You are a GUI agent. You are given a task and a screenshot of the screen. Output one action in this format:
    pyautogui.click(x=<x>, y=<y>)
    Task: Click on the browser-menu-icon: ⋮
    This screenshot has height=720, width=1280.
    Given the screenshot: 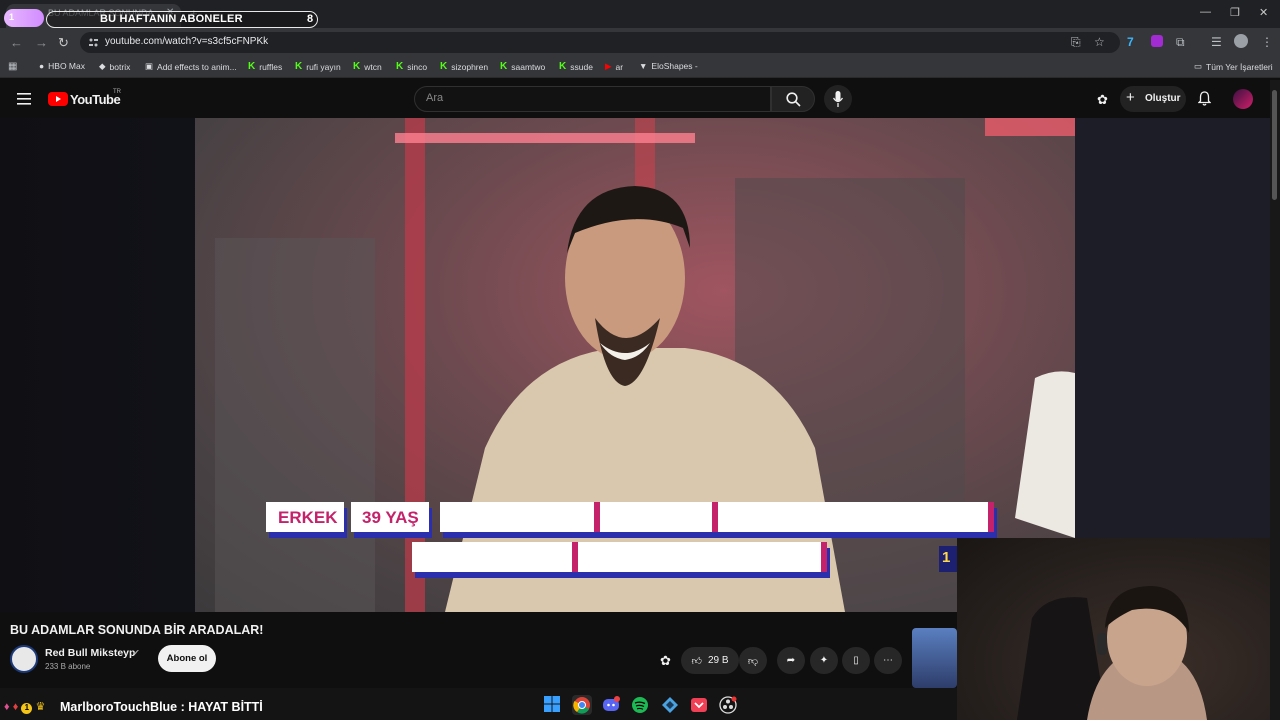 What is the action you would take?
    pyautogui.click(x=1267, y=42)
    